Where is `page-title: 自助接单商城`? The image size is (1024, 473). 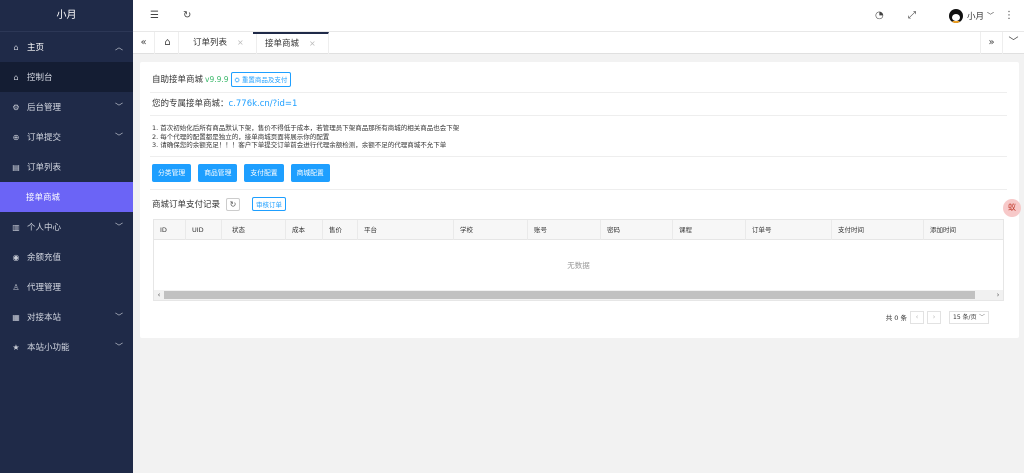 page-title: 自助接单商城 is located at coordinates (178, 80).